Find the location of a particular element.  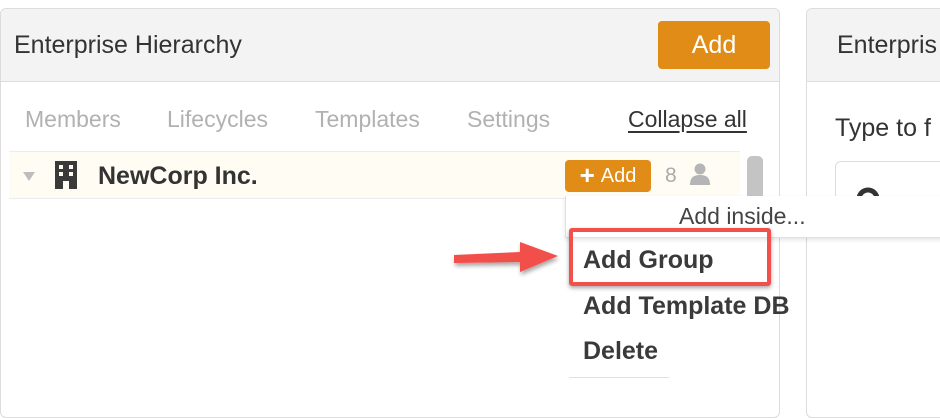

node-add-button: + Add is located at coordinates (608, 176).